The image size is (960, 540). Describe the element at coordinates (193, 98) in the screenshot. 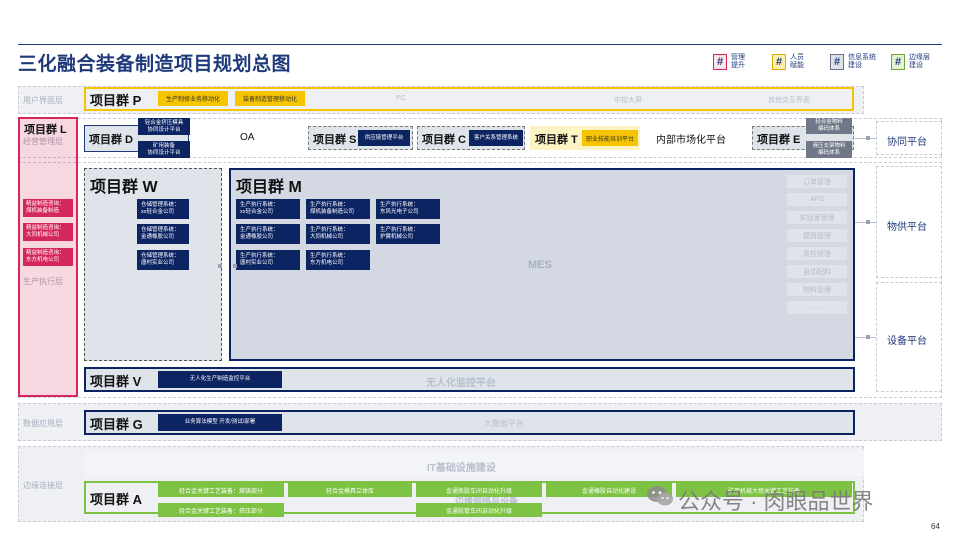

I see `group-p-item: 生产制修业务移动化` at that location.